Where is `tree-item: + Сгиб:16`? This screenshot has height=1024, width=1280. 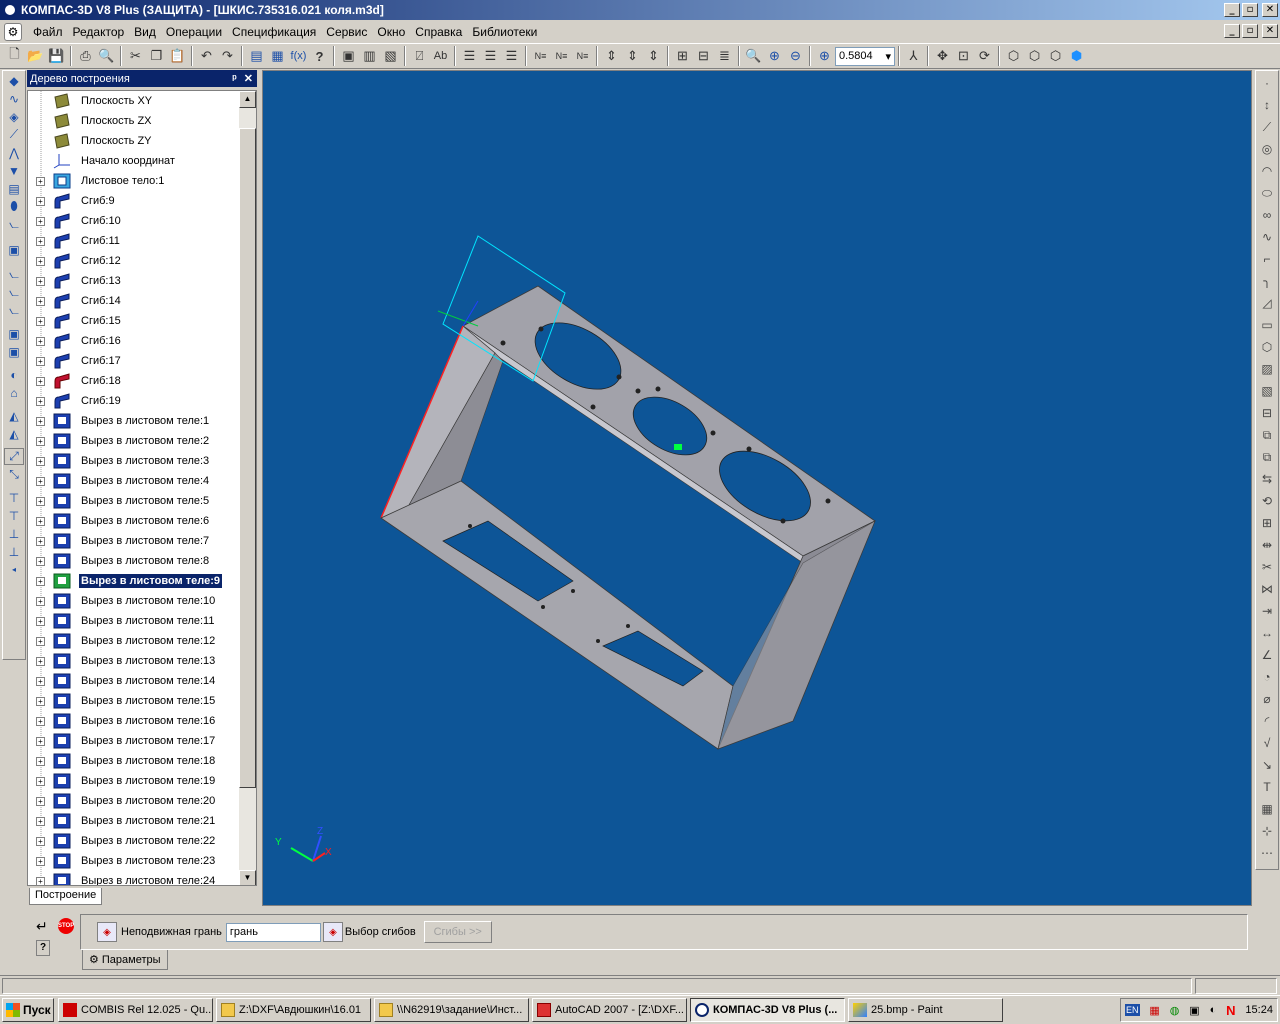
tree-item: + Сгиб:16 is located at coordinates (133, 341).